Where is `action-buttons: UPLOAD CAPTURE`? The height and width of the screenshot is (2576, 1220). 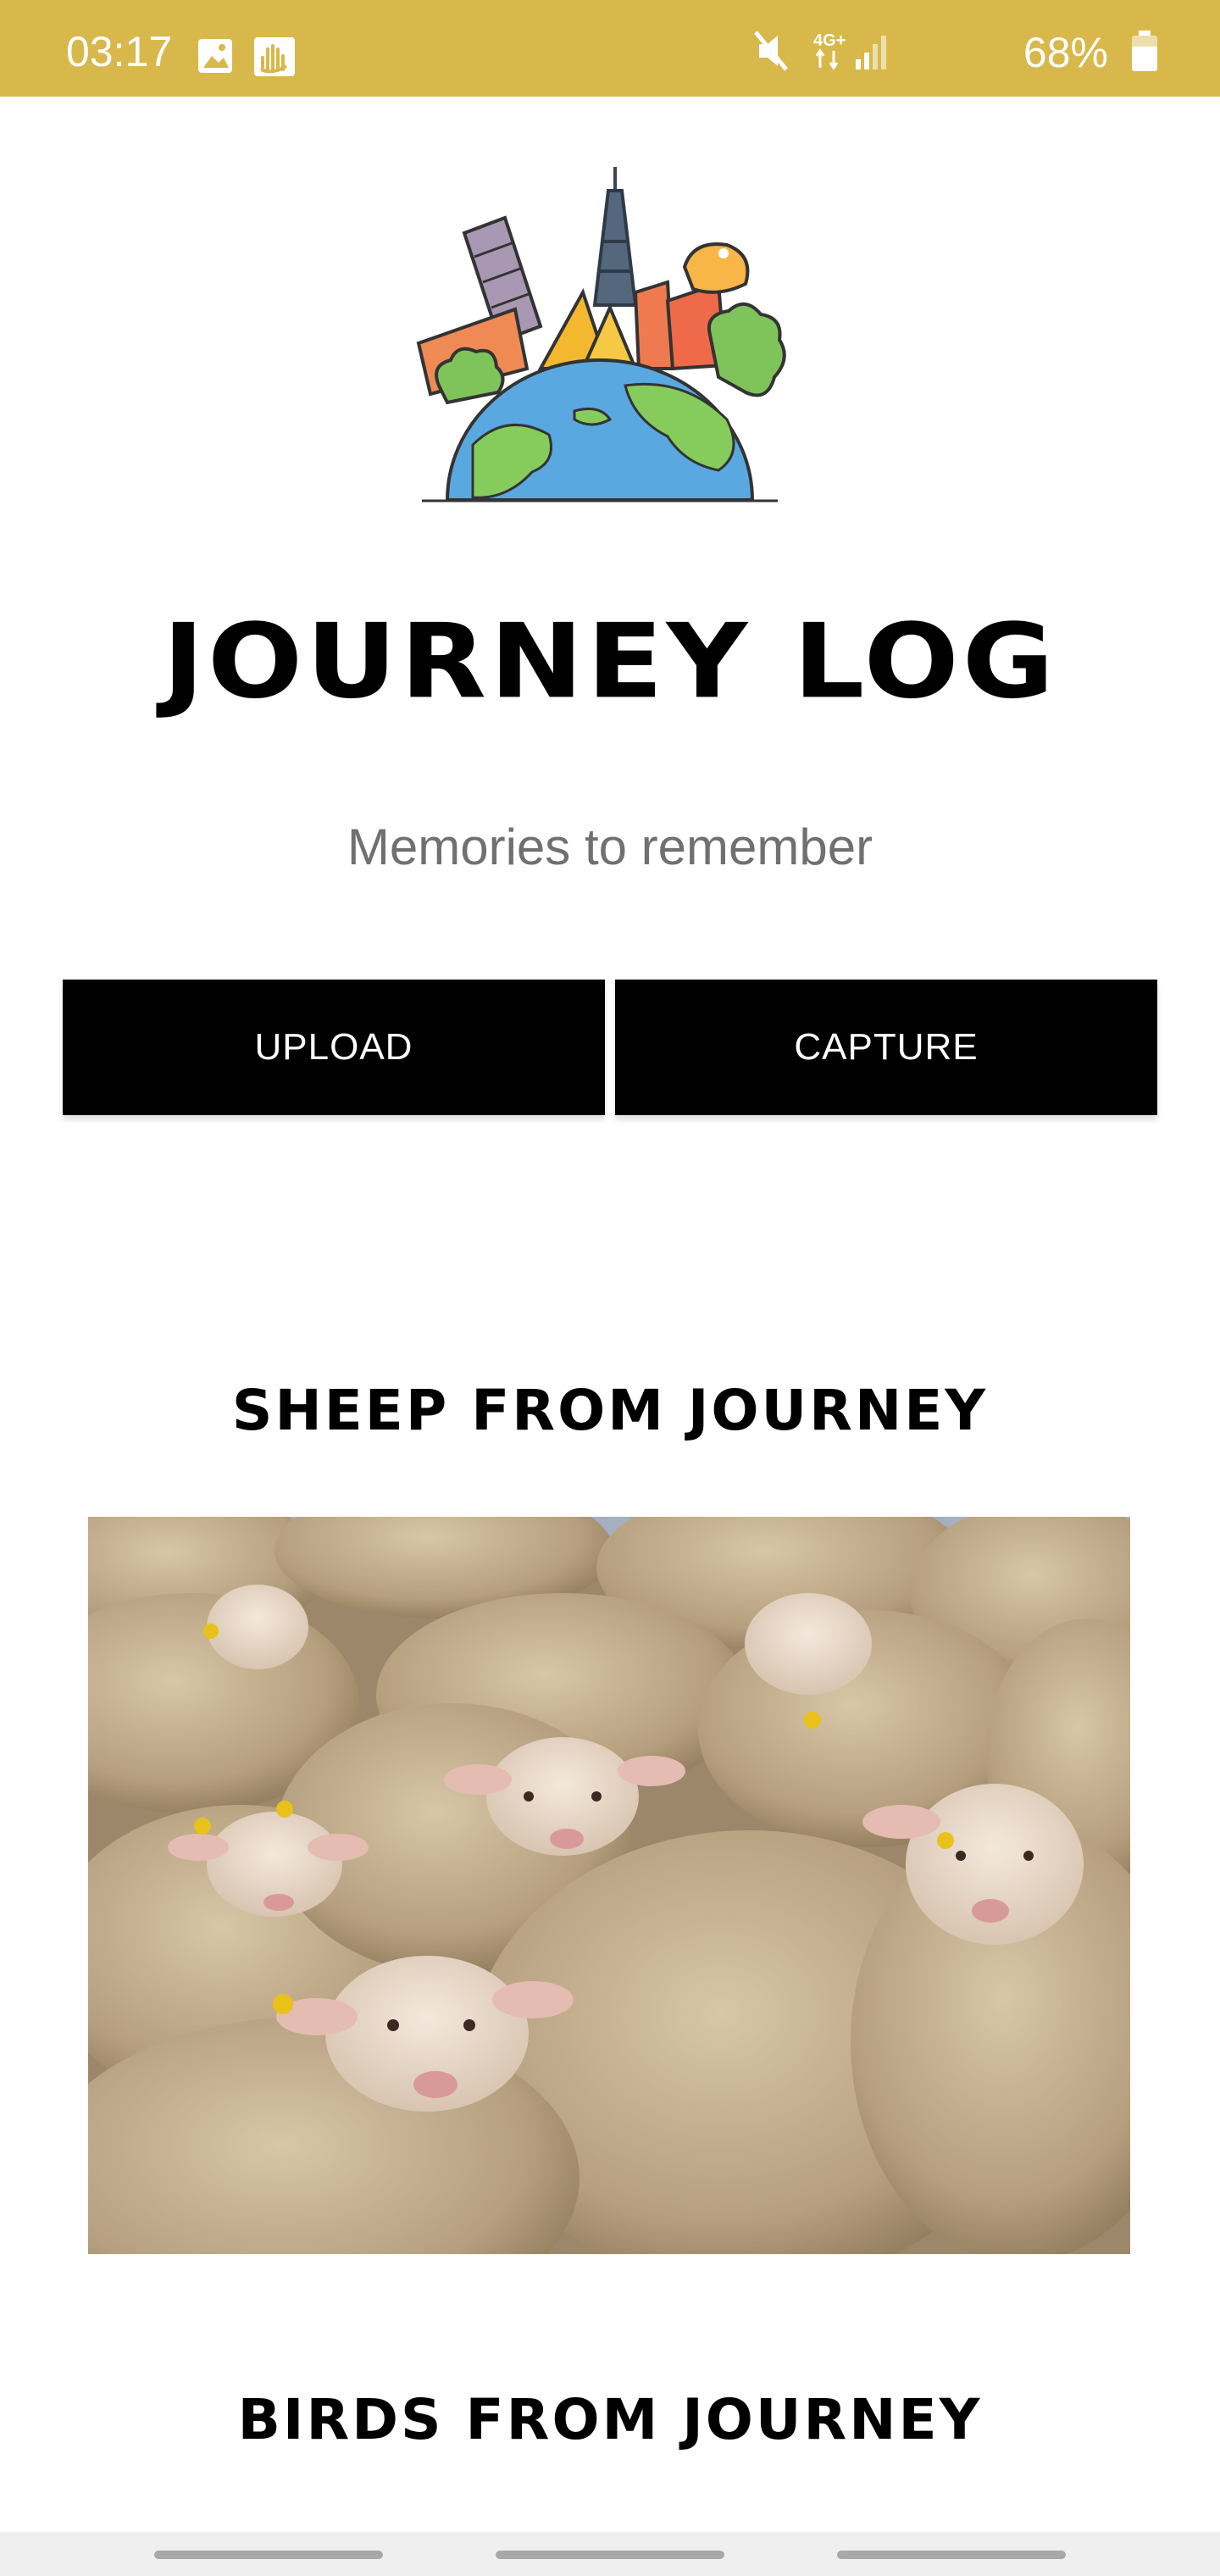
action-buttons: UPLOAD CAPTURE is located at coordinates (610, 1051).